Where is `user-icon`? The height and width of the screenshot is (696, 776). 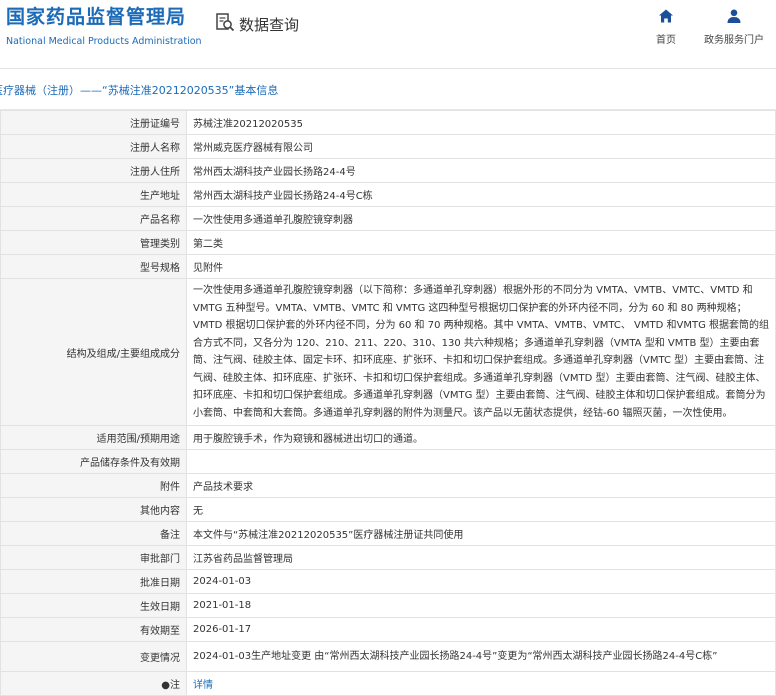
user-icon is located at coordinates (734, 18).